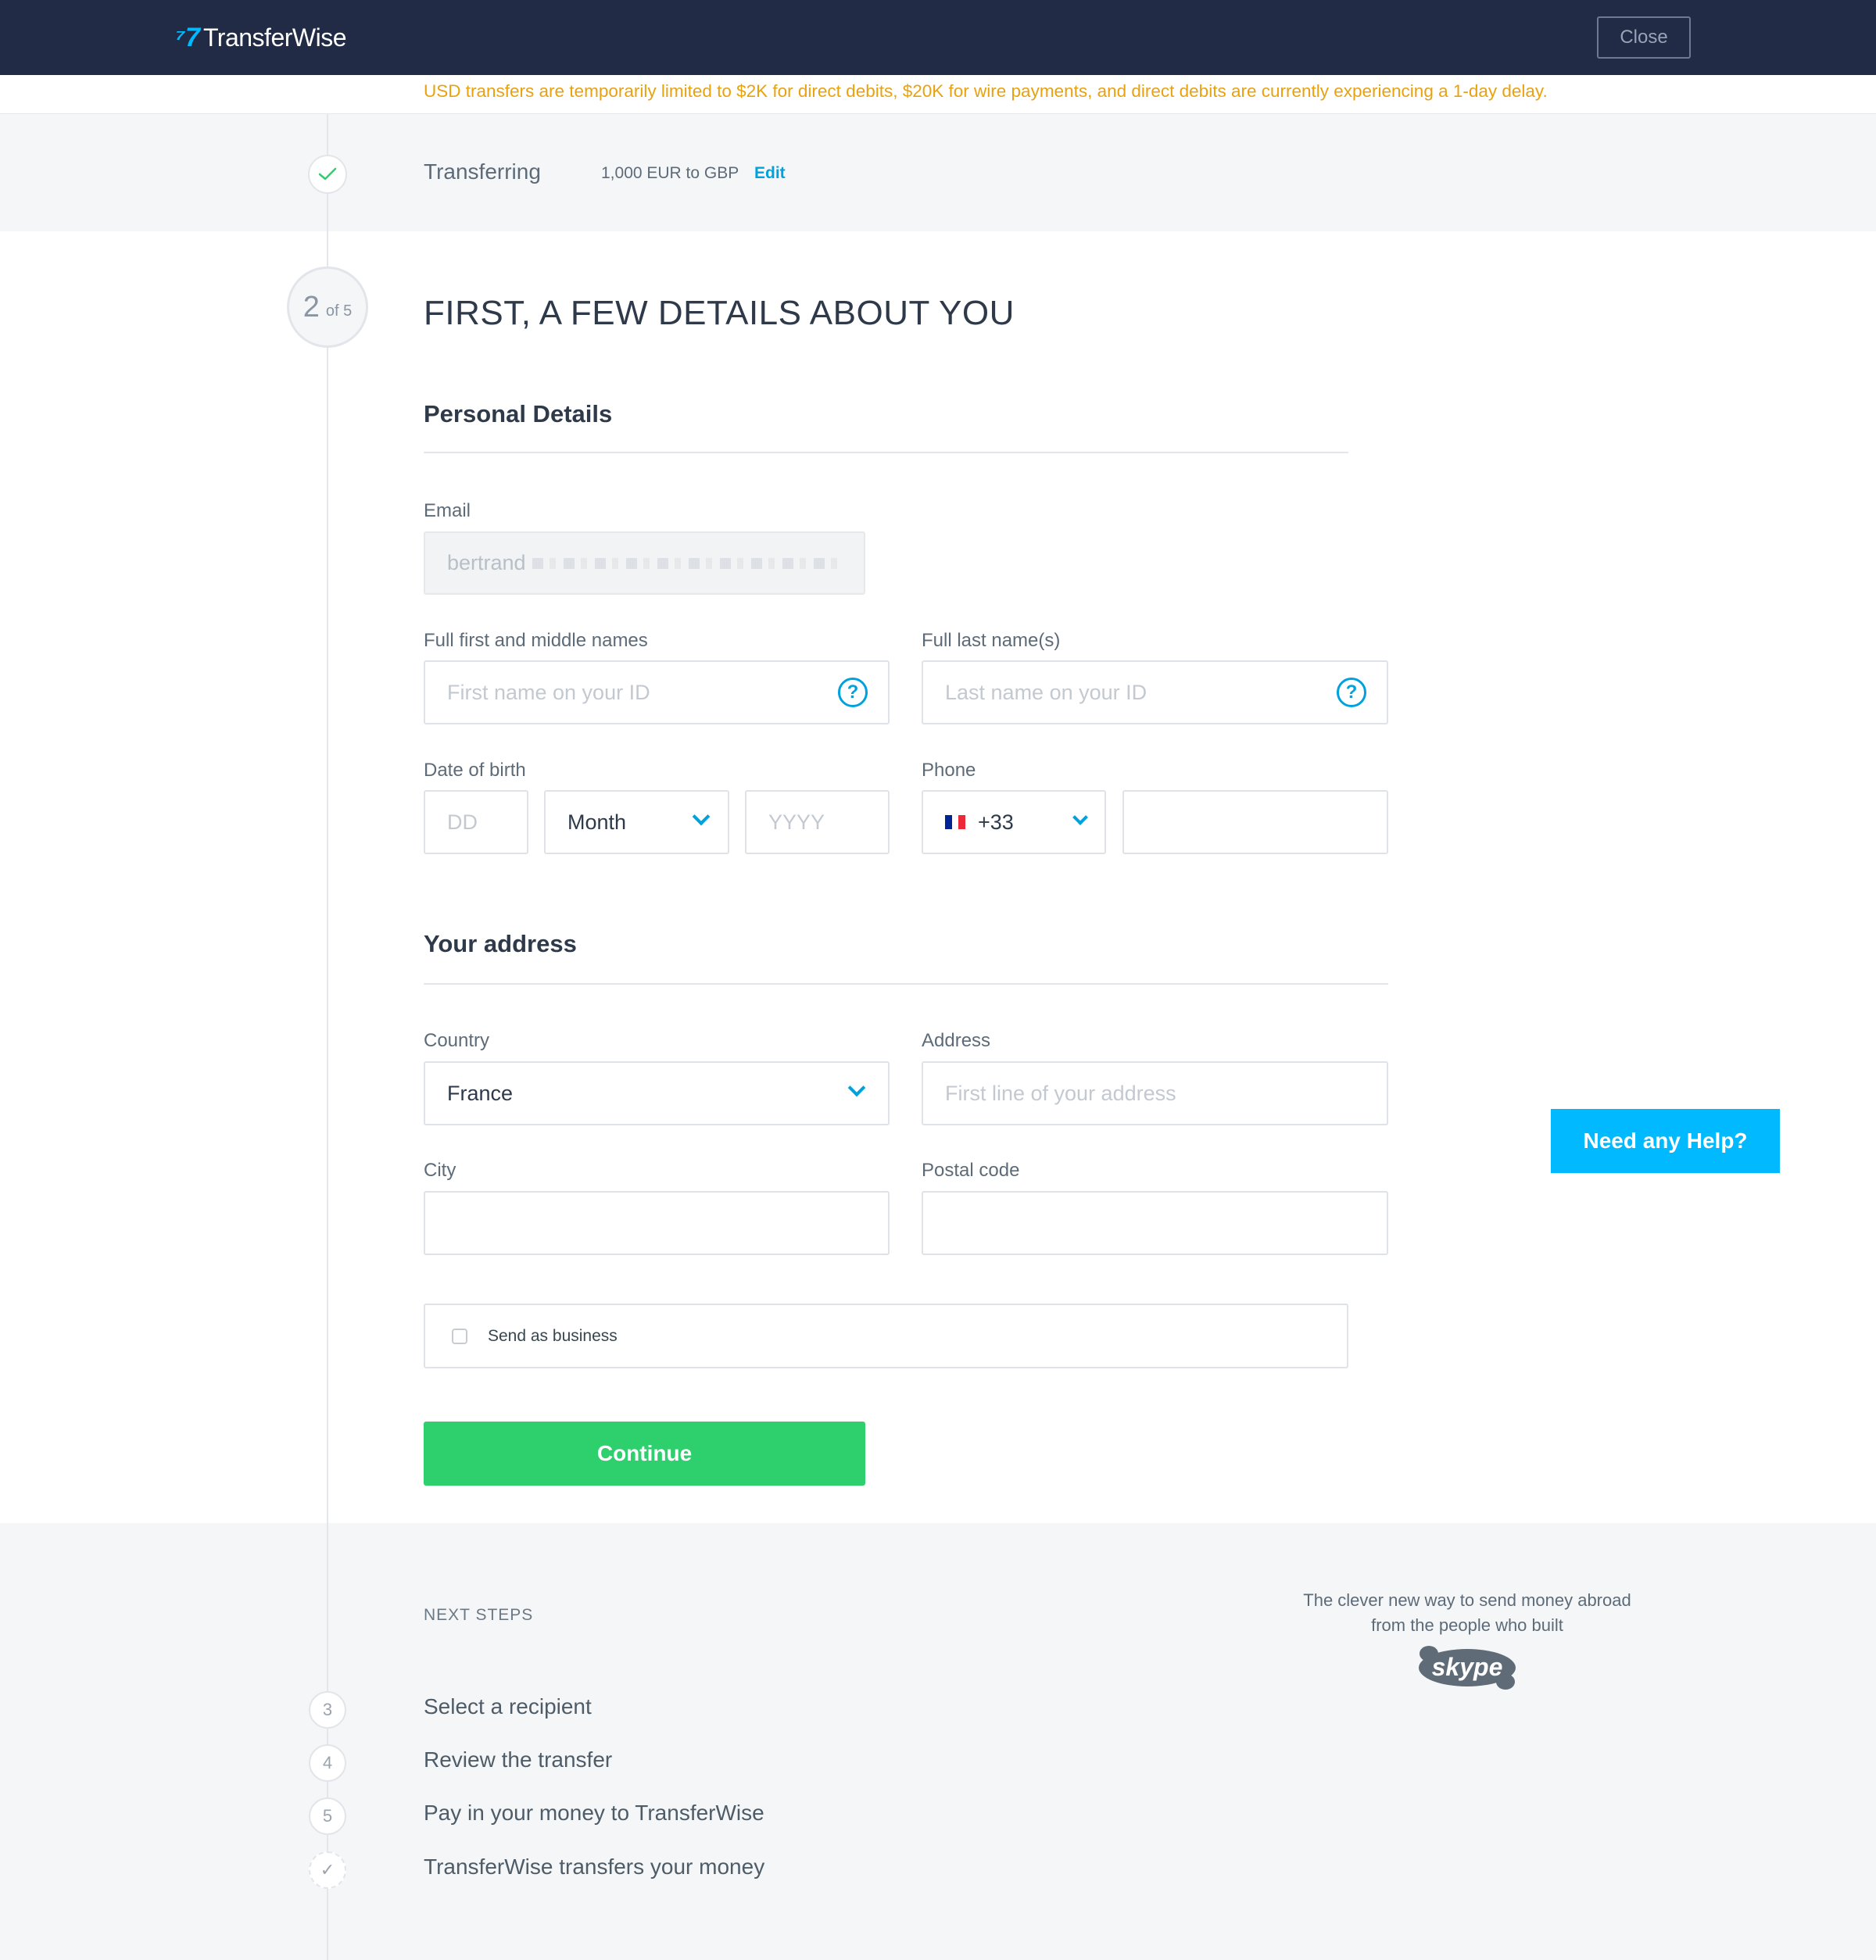  Describe the element at coordinates (687, 563) in the screenshot. I see `redacted-email-blur` at that location.